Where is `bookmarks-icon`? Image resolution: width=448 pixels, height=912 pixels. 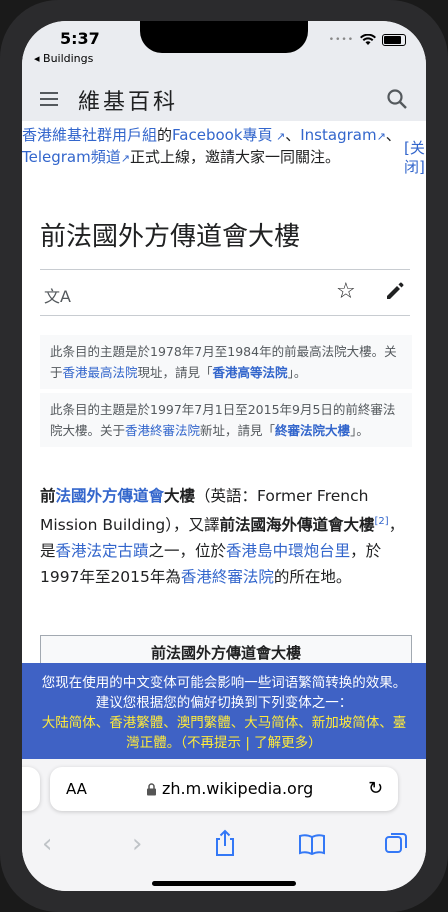 bookmarks-icon is located at coordinates (312, 844).